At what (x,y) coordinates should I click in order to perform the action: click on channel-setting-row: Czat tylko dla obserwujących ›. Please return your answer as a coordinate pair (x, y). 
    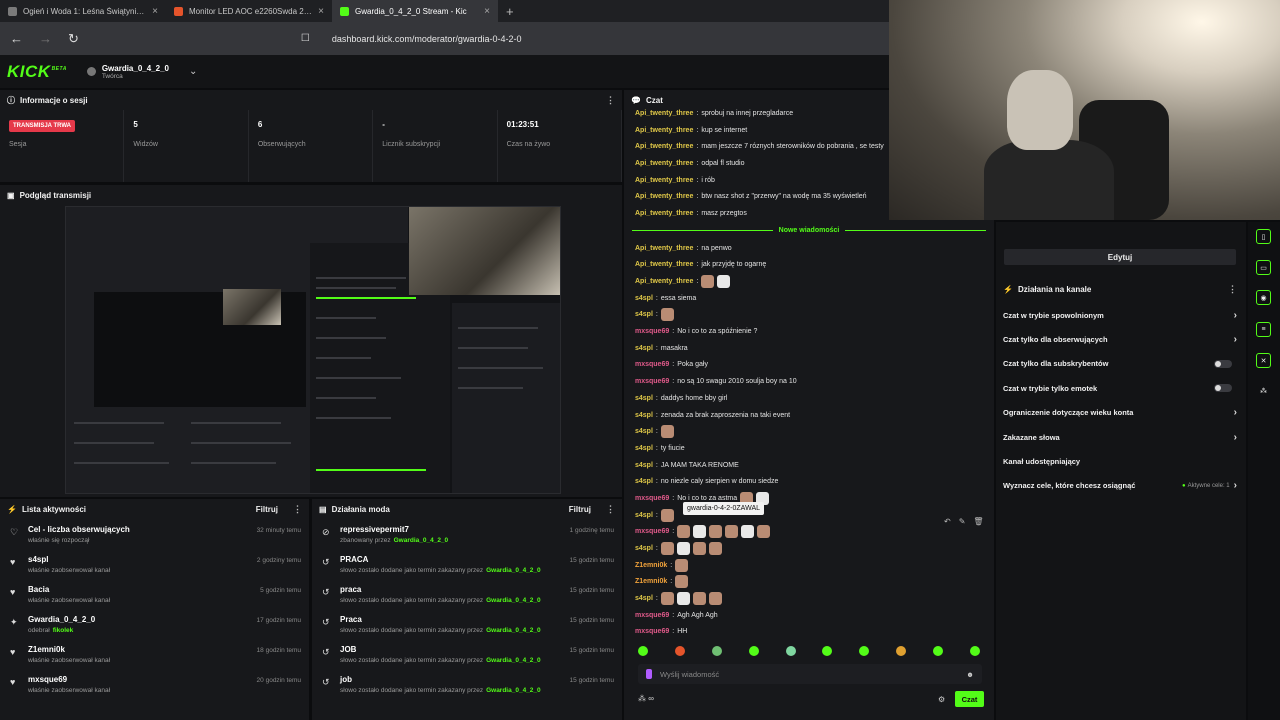
    Looking at the image, I should click on (1120, 339).